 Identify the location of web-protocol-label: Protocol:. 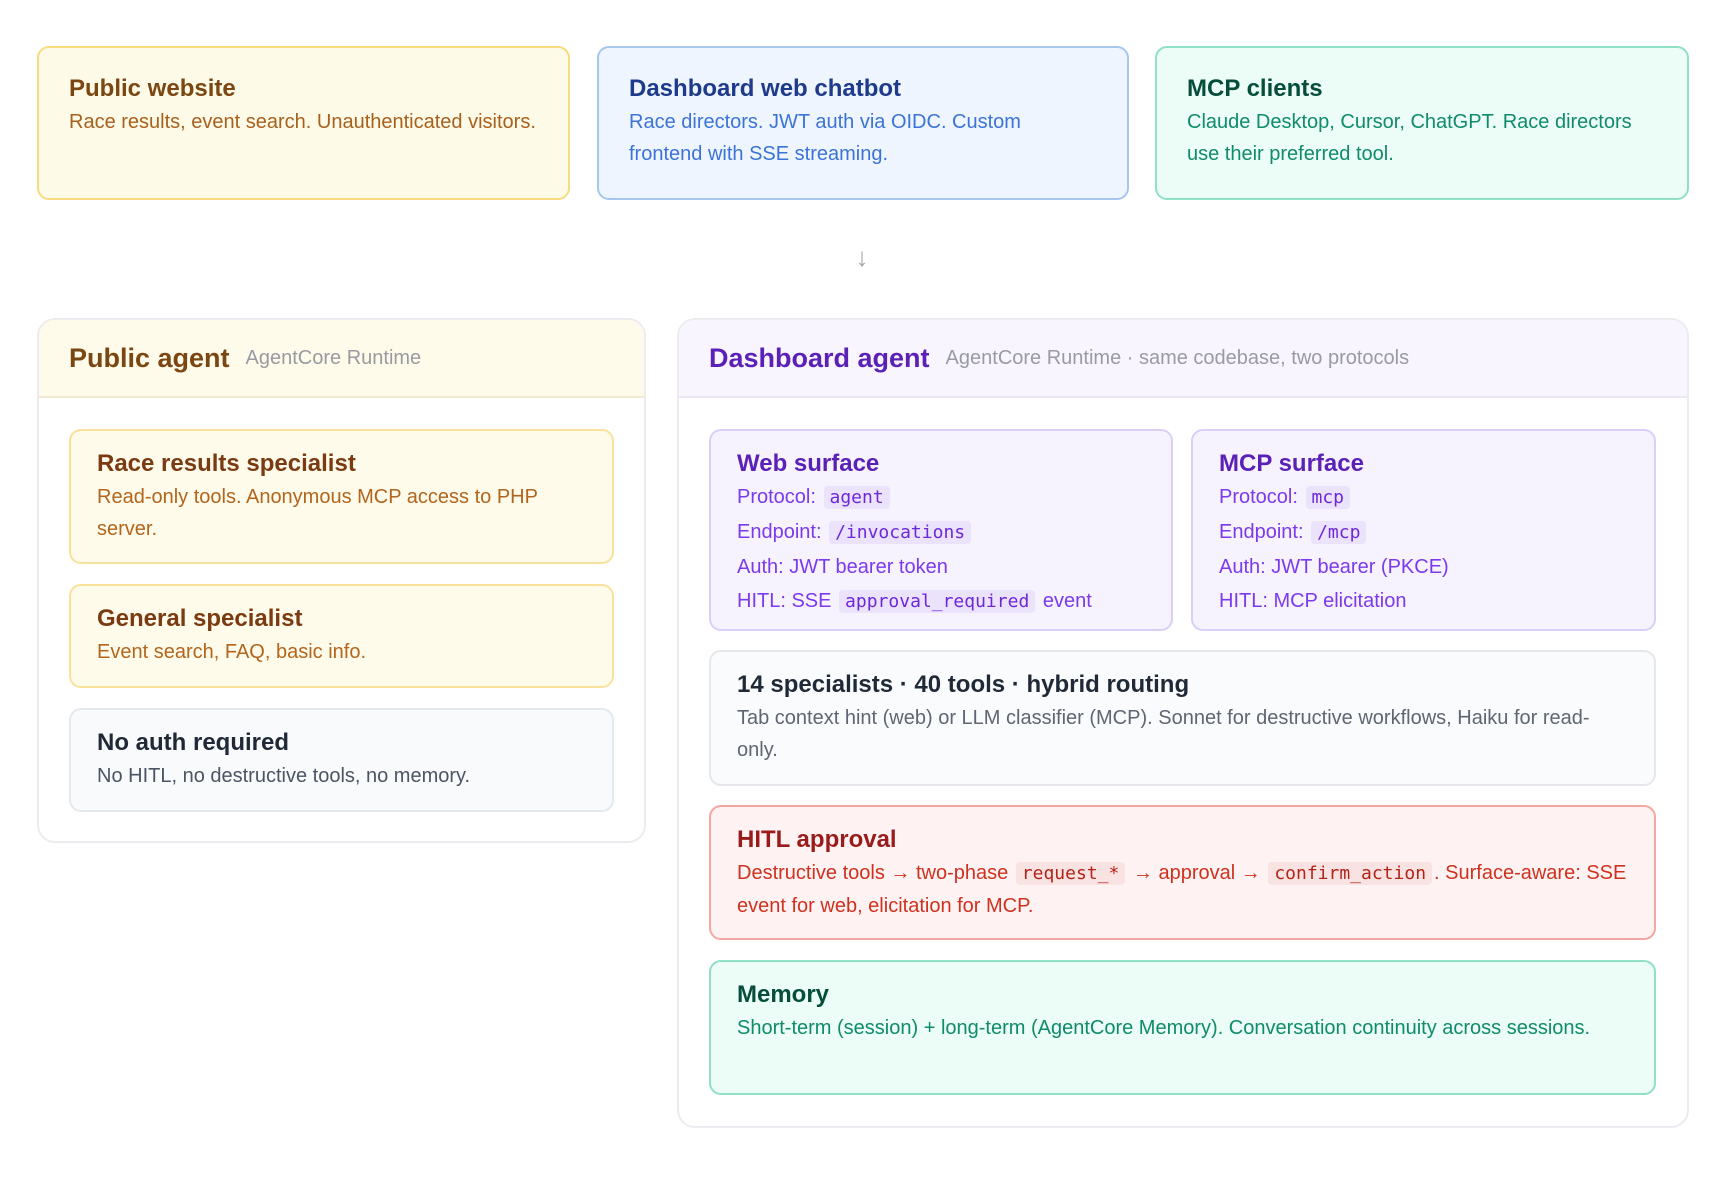
(776, 497).